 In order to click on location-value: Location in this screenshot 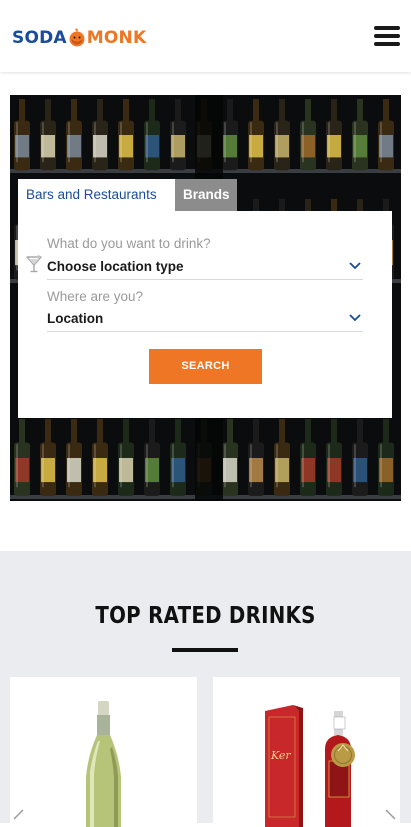, I will do `click(75, 318)`.